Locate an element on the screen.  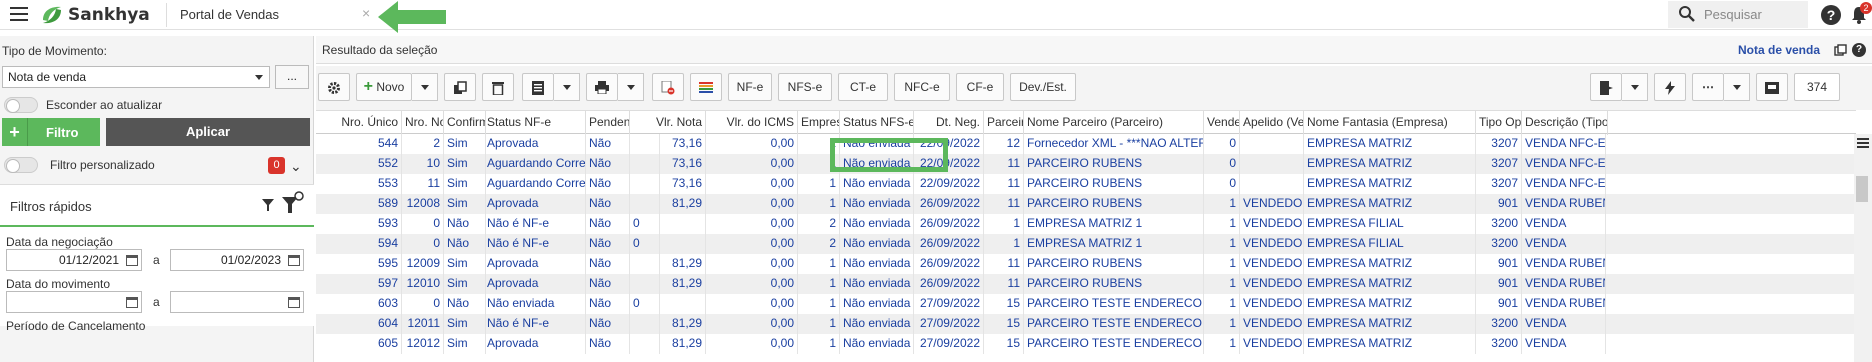
clear-filter-icon is located at coordinates (292, 203).